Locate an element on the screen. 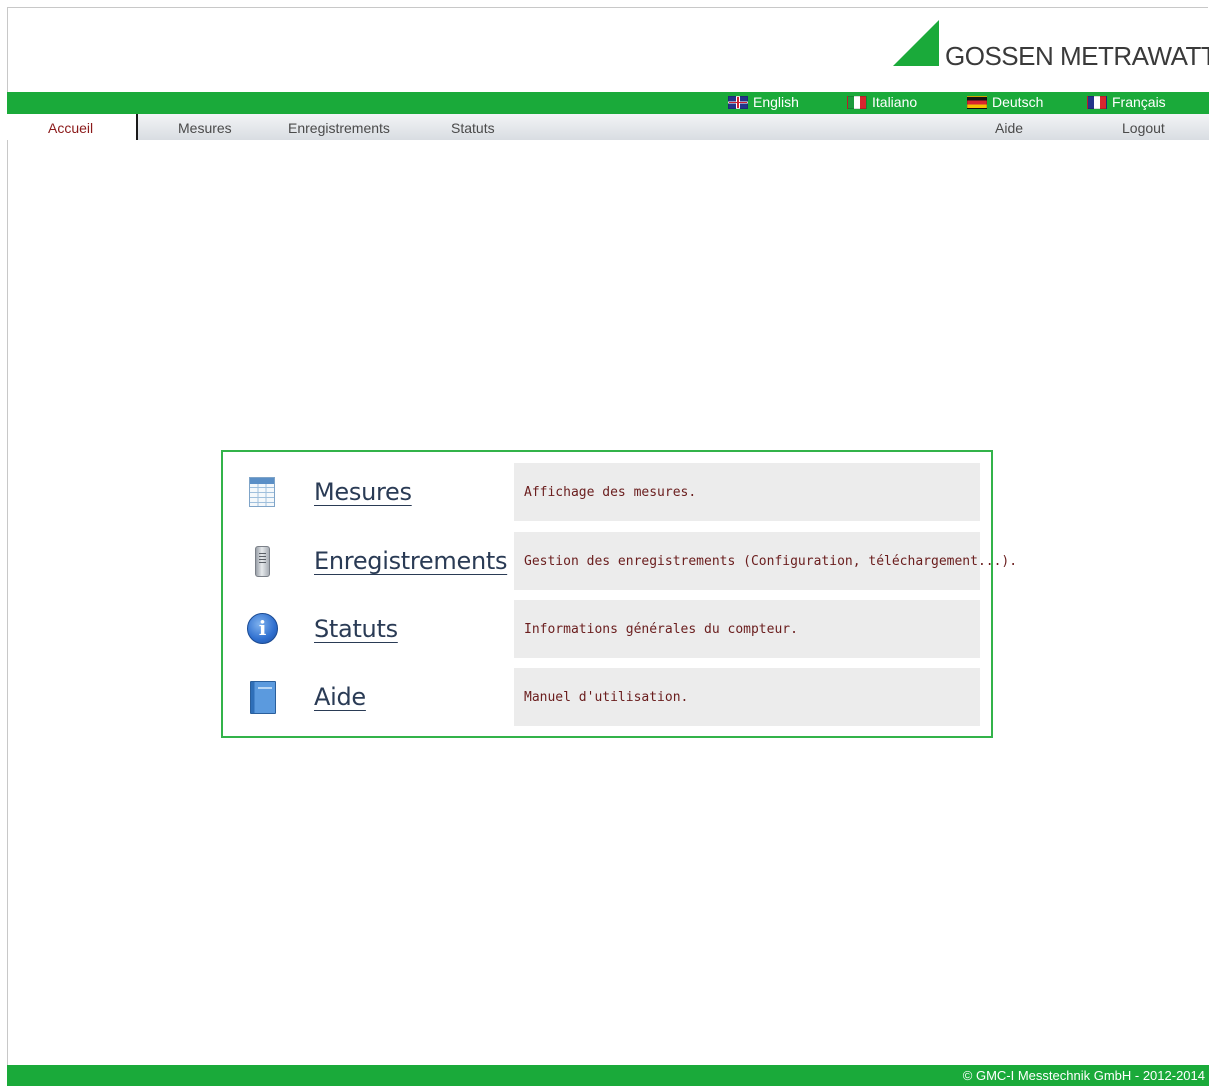 This screenshot has height=1086, width=1209. language-english-link: English is located at coordinates (763, 102).